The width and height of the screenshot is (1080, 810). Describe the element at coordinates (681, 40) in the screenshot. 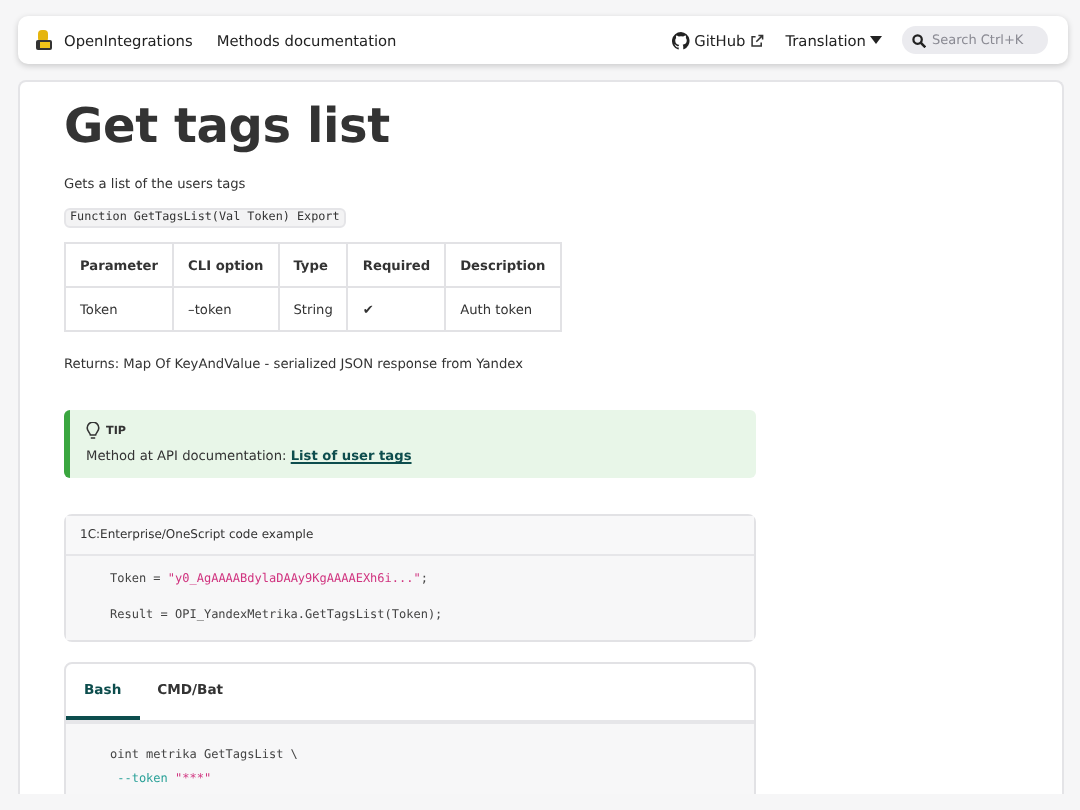

I see `github-icon` at that location.